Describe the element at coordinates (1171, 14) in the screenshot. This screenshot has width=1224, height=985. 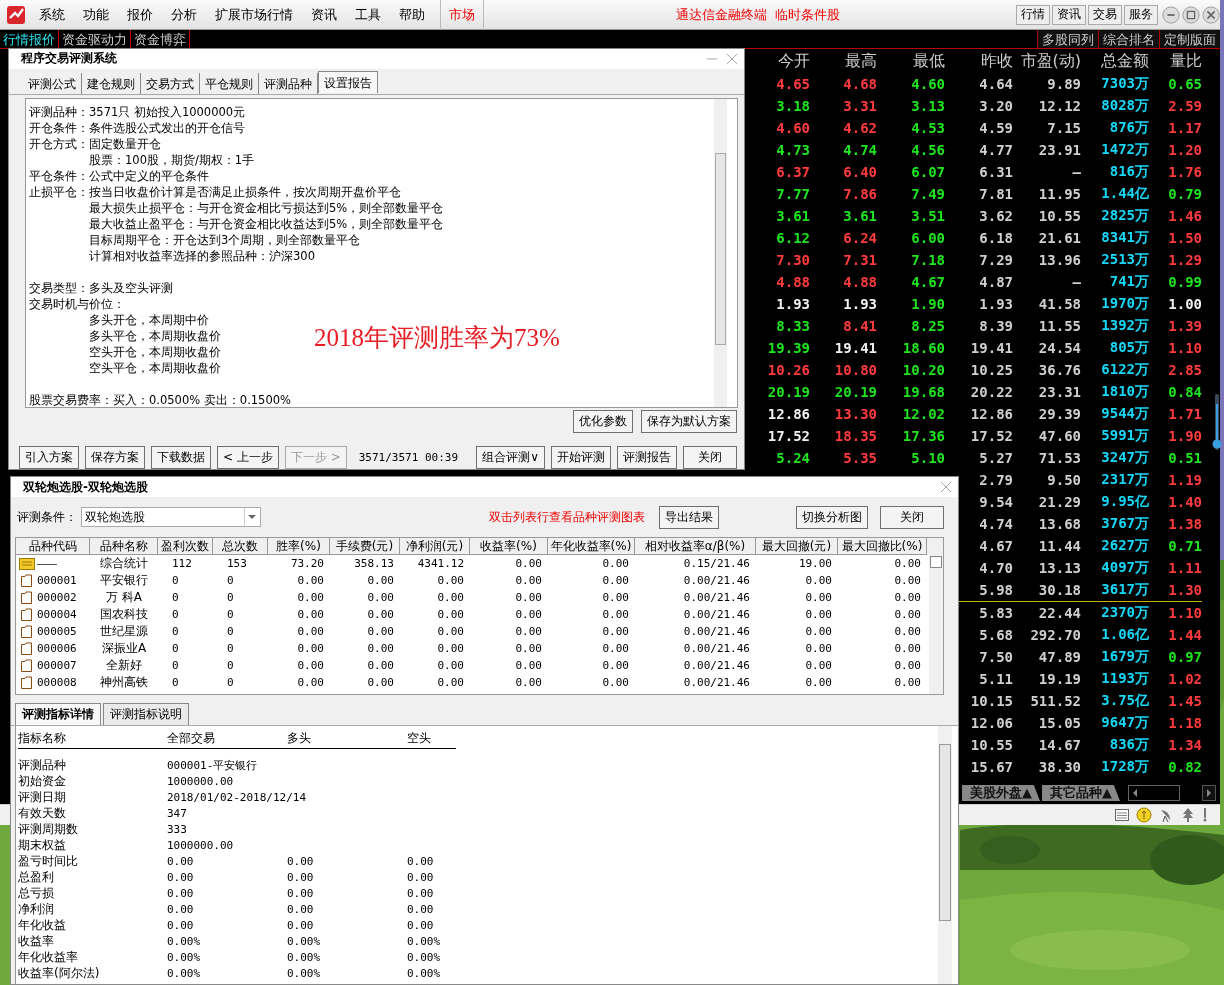
I see `minimize-icon` at that location.